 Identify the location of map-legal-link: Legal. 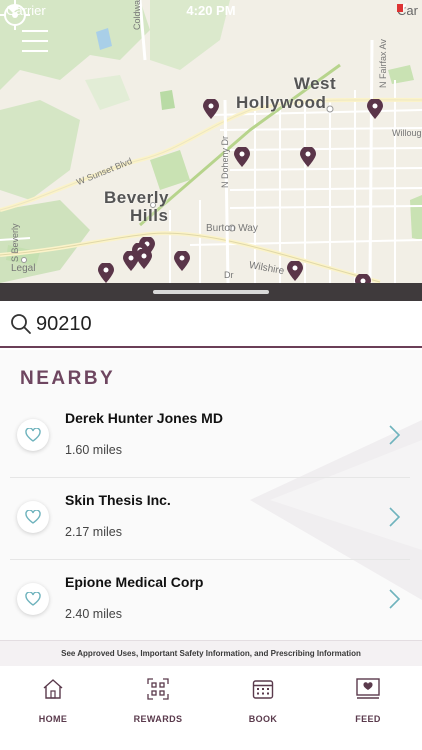
(23, 268).